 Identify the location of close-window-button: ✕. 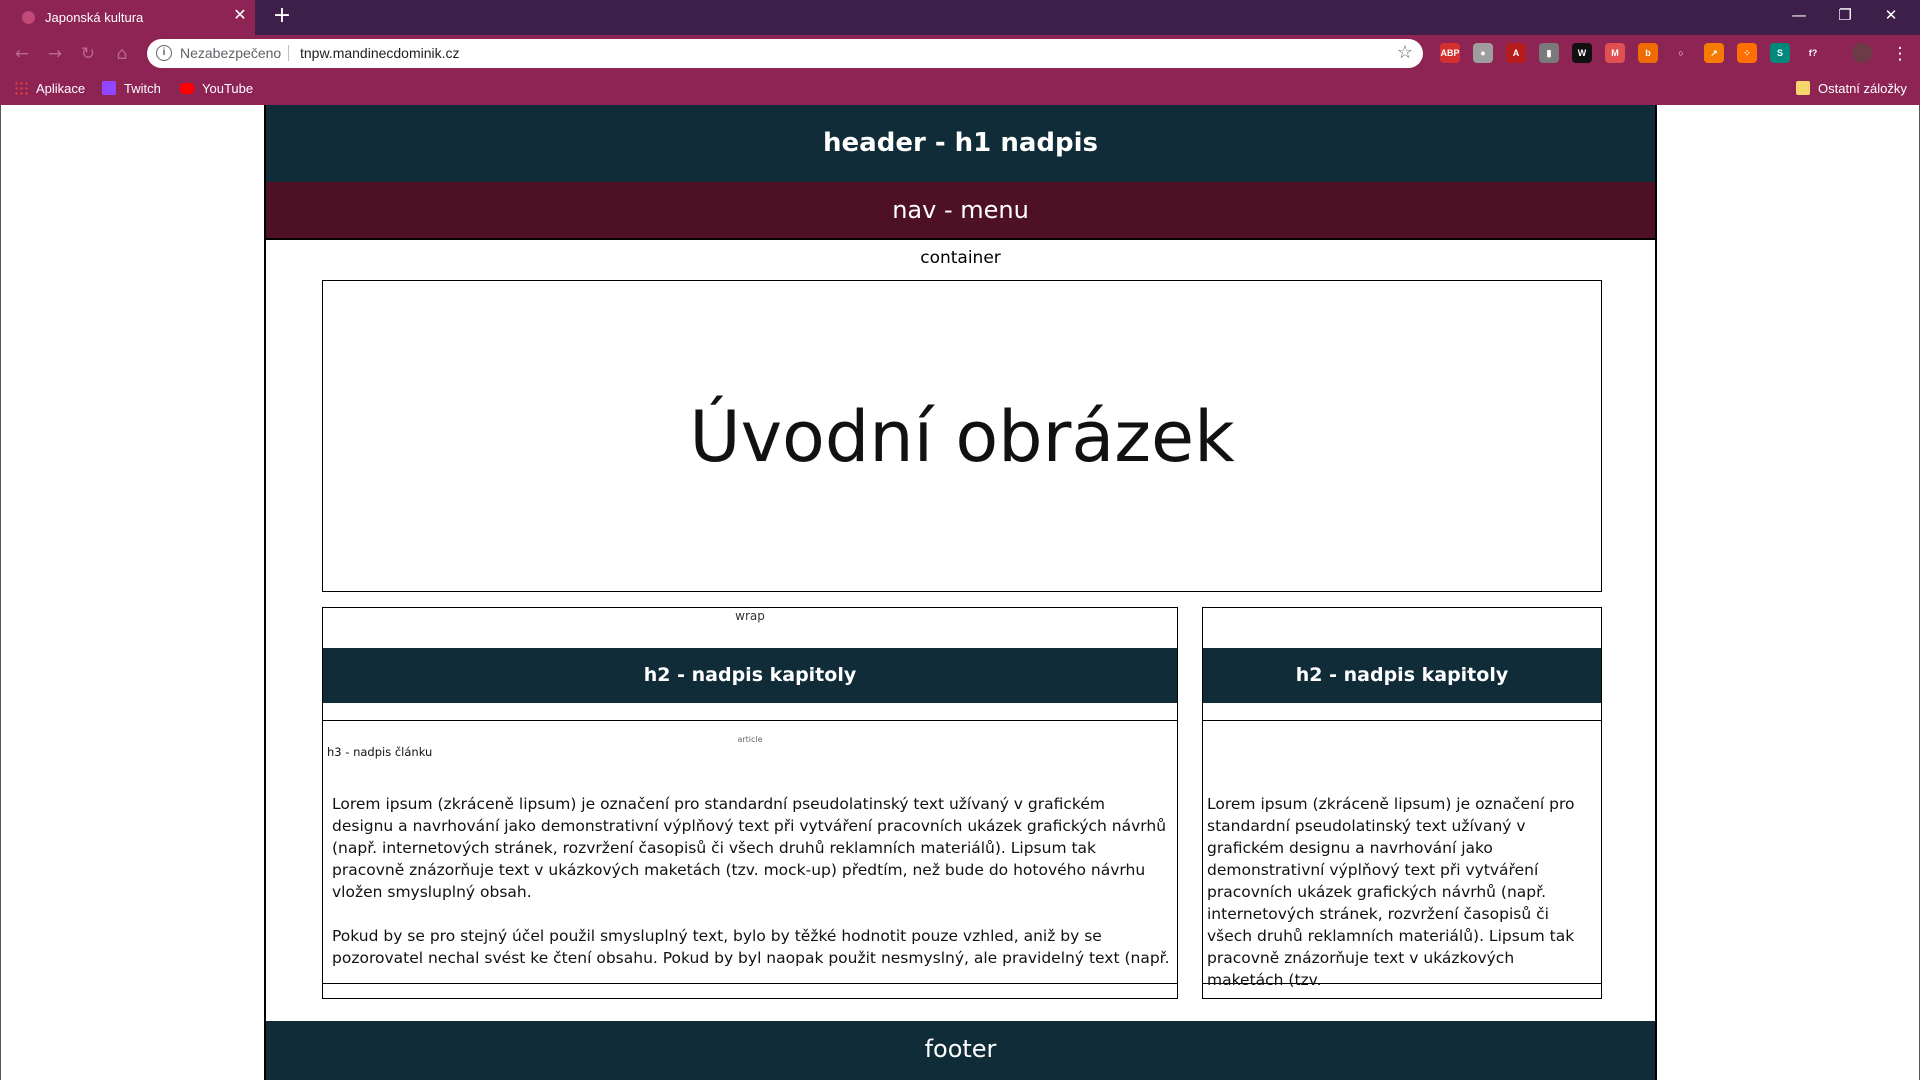
(1891, 15).